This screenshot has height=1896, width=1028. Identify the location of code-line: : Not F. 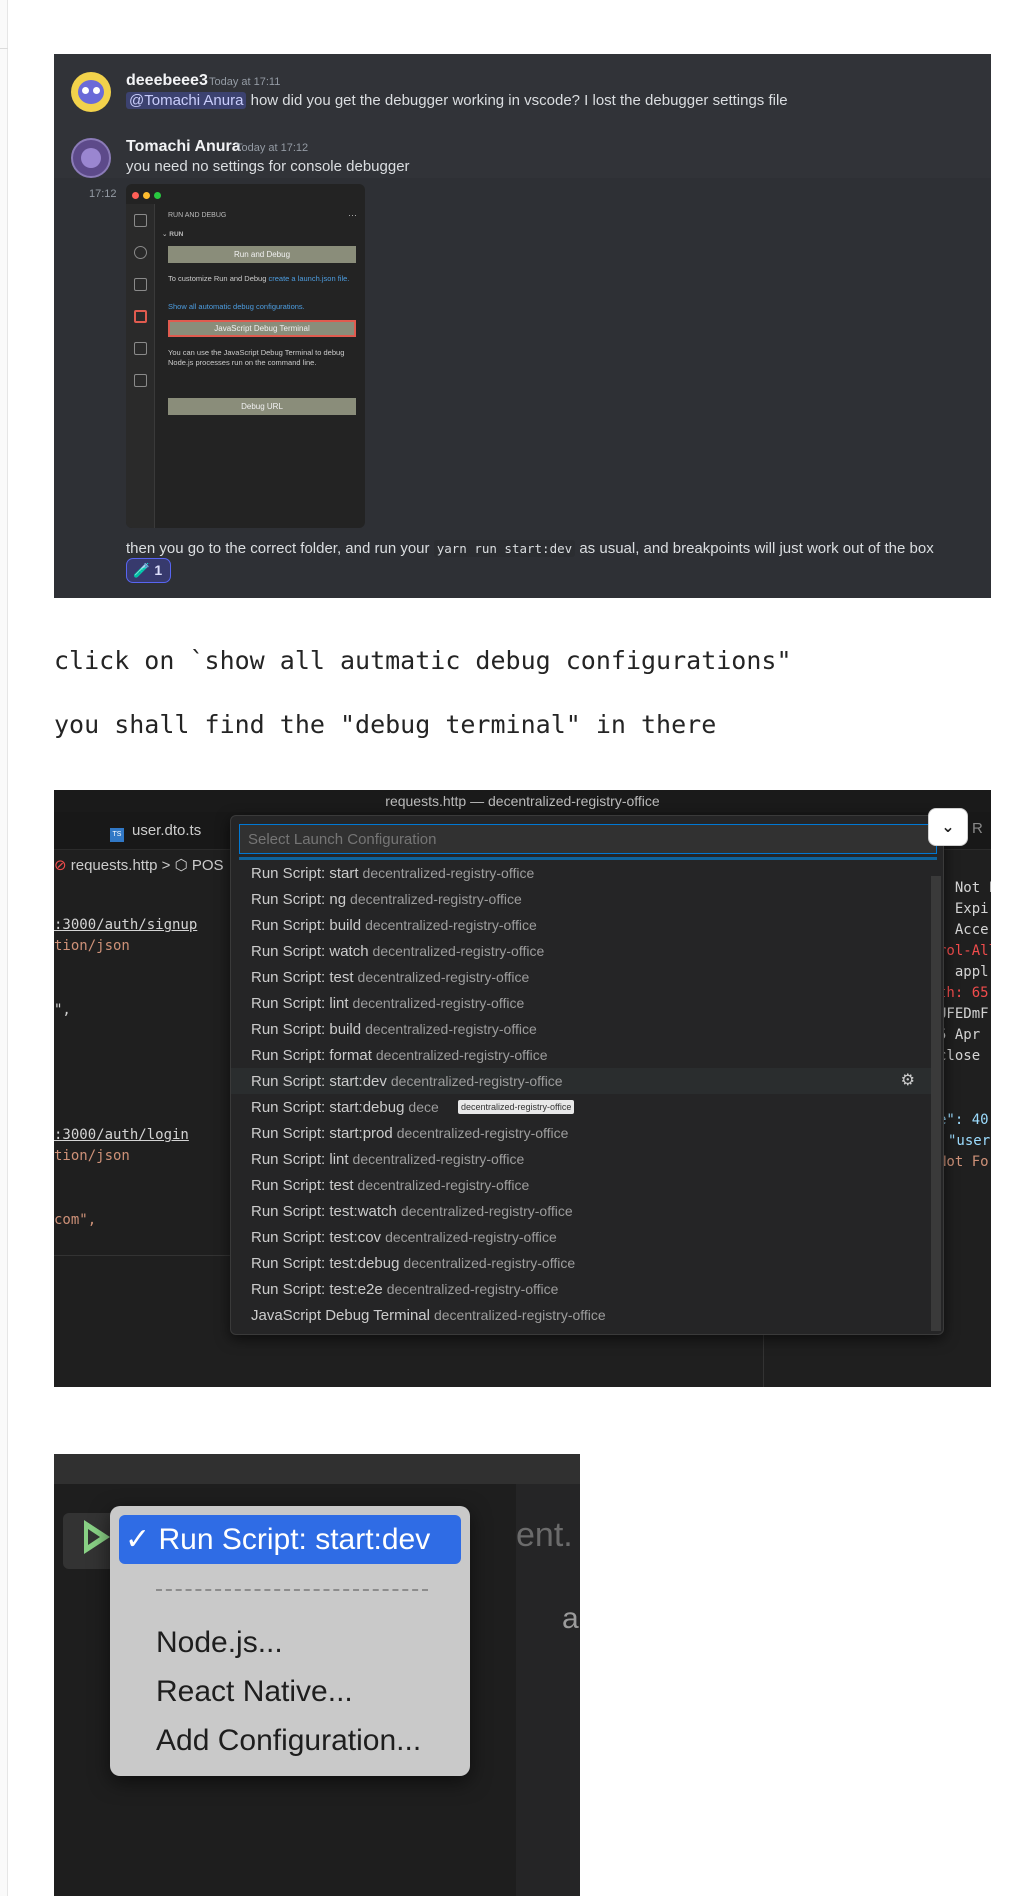
(964, 888).